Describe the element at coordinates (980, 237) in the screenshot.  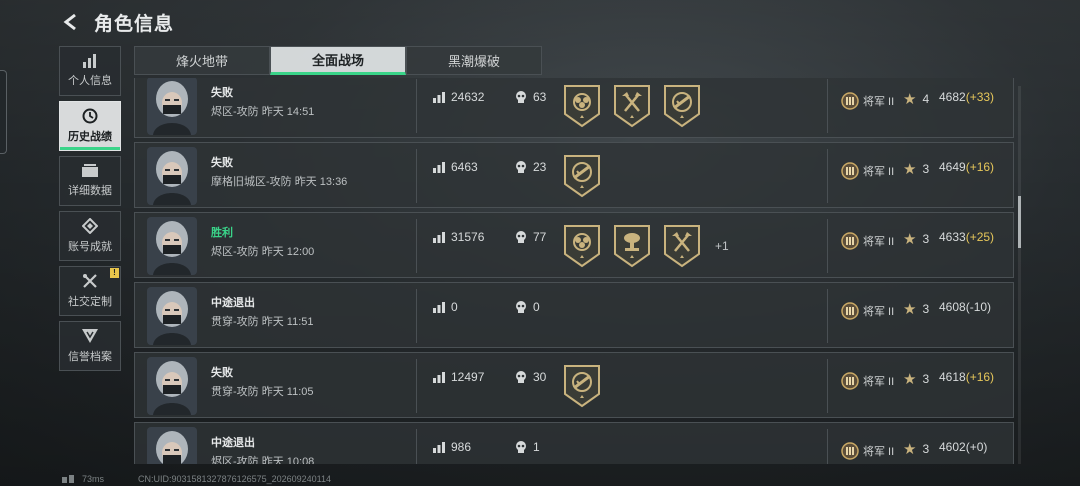
I see `points-delta: (+25)` at that location.